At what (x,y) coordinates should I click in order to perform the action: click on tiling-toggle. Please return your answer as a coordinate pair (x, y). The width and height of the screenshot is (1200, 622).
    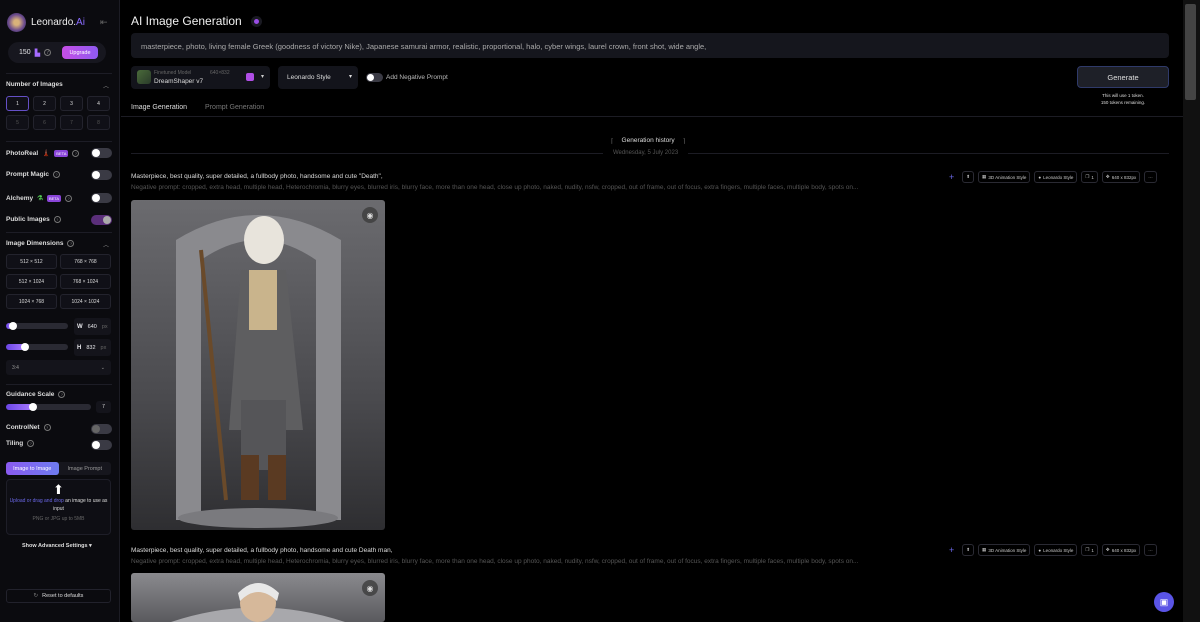
    Looking at the image, I should click on (101, 445).